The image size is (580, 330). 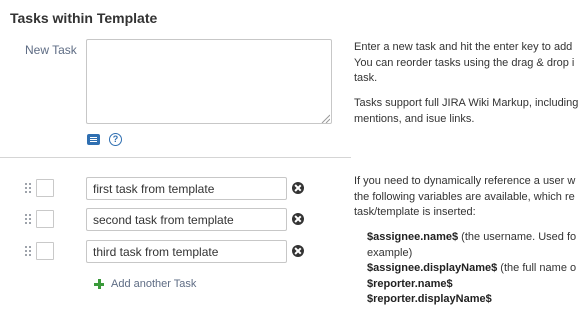 What do you see at coordinates (366, 78) in the screenshot?
I see `help-line: task.` at bounding box center [366, 78].